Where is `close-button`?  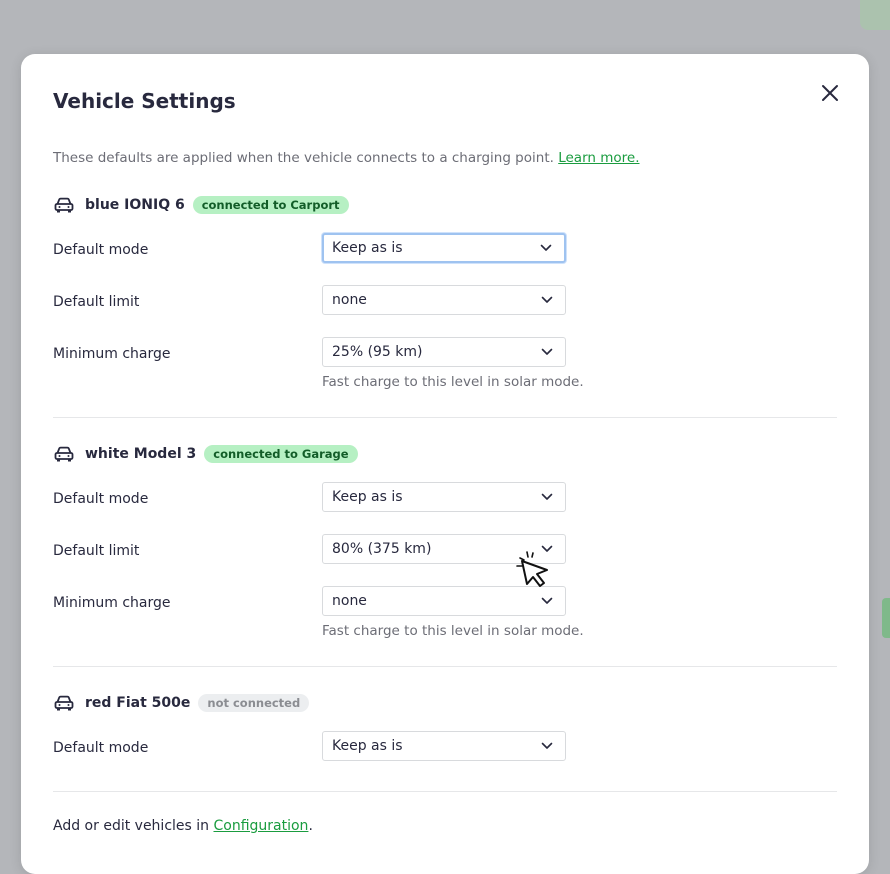
close-button is located at coordinates (830, 93).